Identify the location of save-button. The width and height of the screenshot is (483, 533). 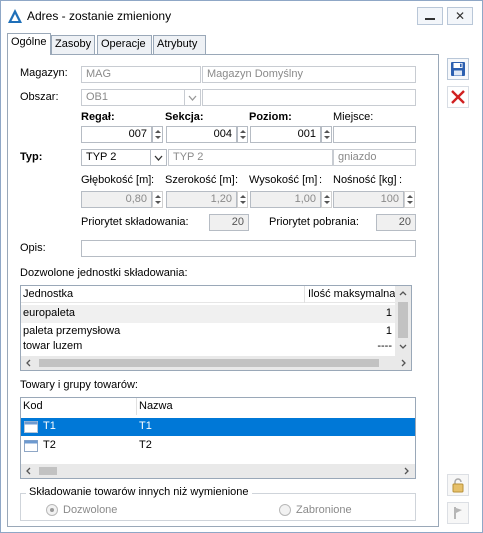
(458, 69).